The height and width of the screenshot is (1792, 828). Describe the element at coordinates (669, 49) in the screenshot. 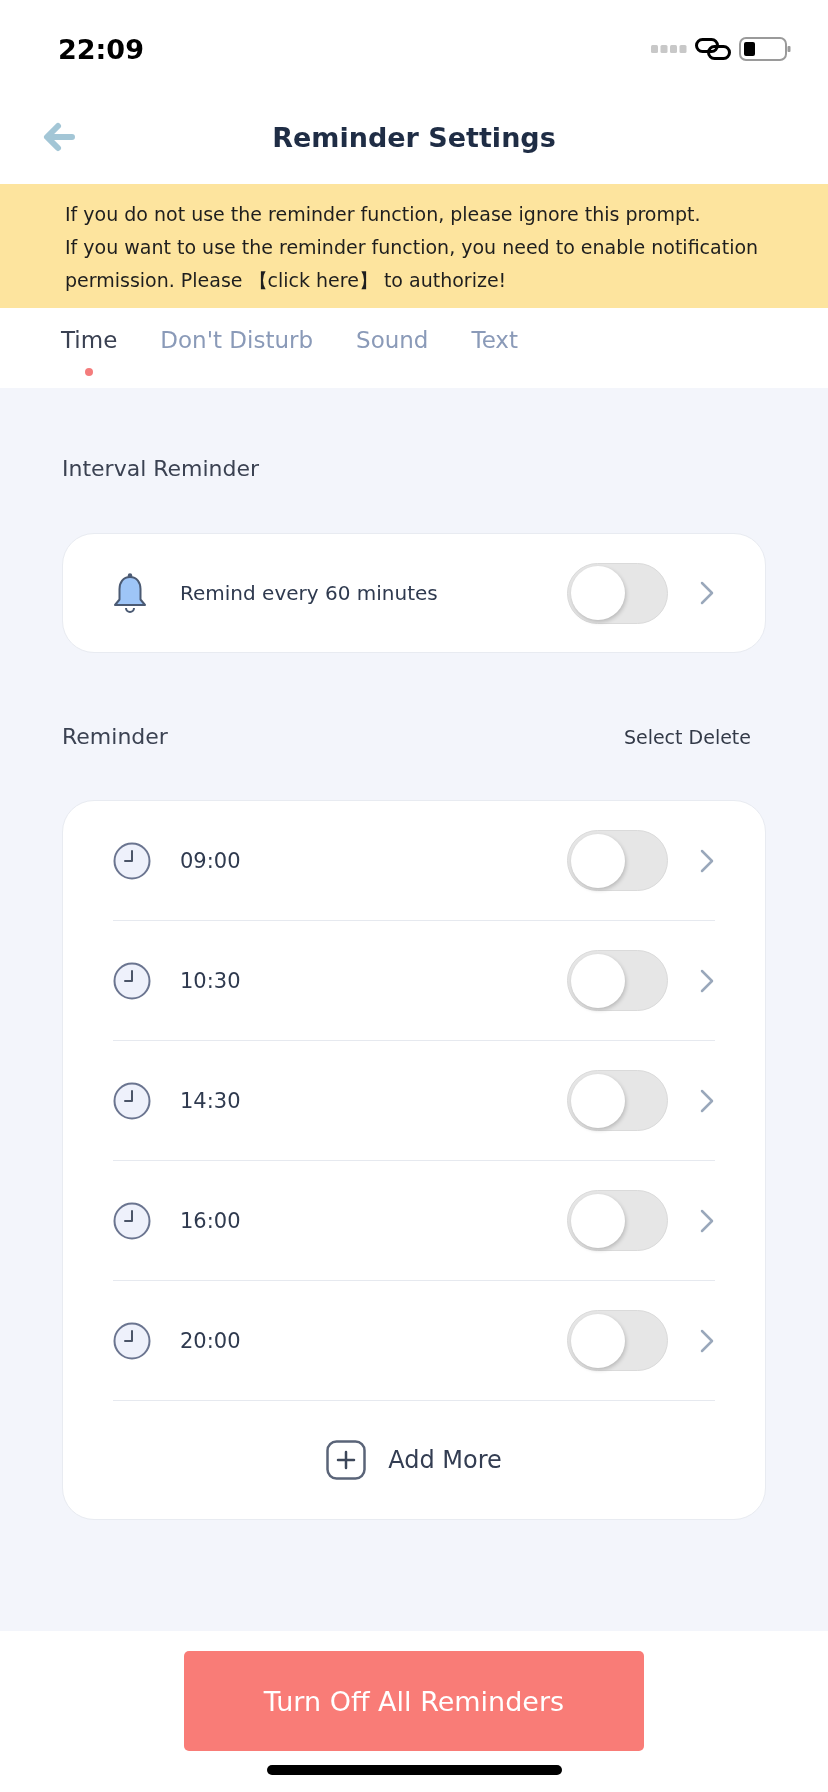

I see `signal-dots-icon` at that location.